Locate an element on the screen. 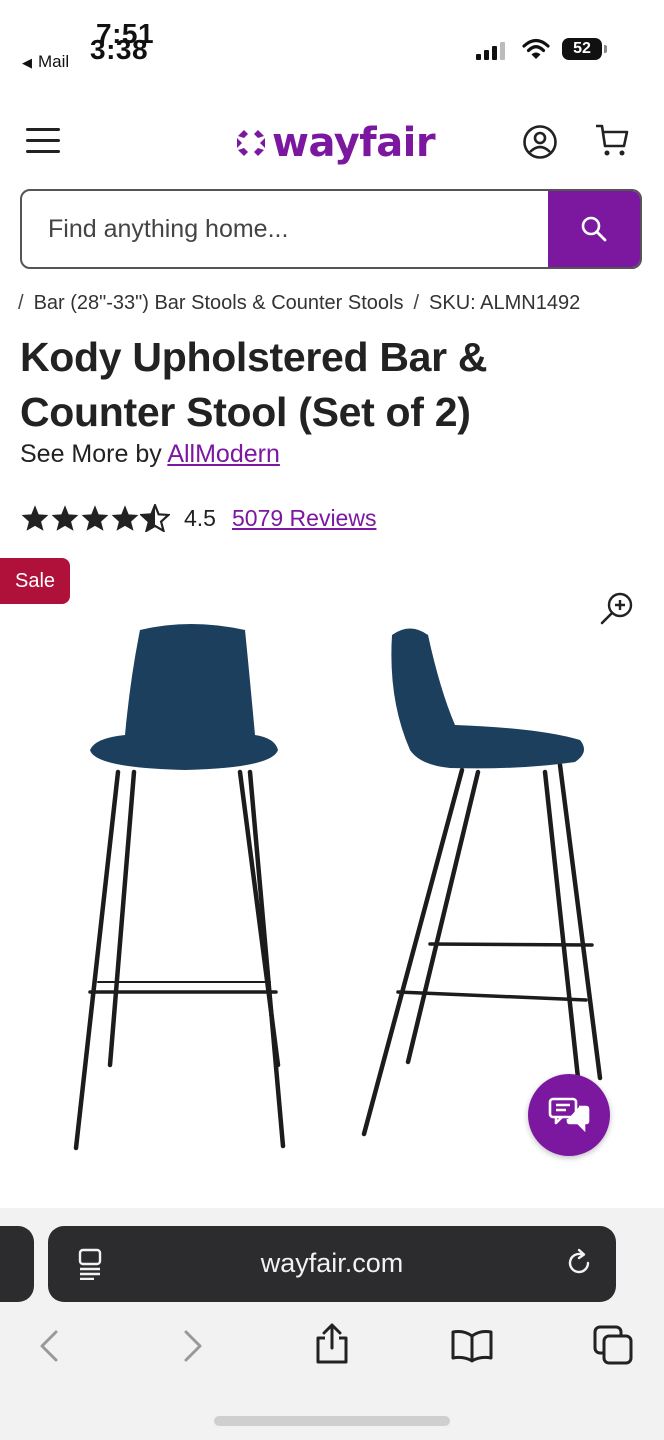 The height and width of the screenshot is (1440, 664). see-more-by: See More by AllModern is located at coordinates (150, 454).